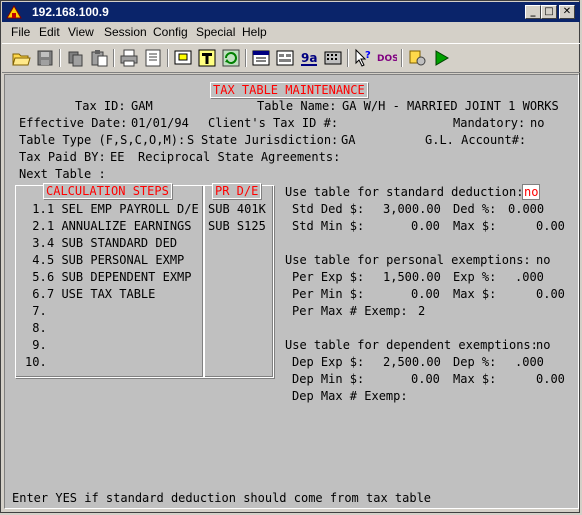 The image size is (582, 515). Describe the element at coordinates (239, 157) in the screenshot. I see `reciprocal-label: Reciprocal State Agreements:` at that location.